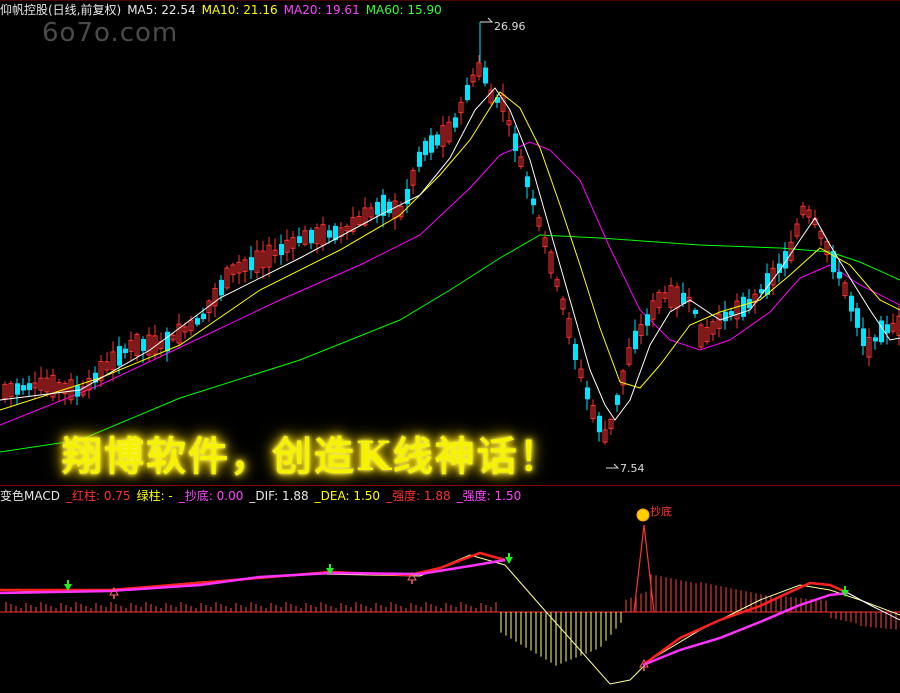 This screenshot has width=900, height=693. I want to click on down-arrow-icon, so click(509, 560).